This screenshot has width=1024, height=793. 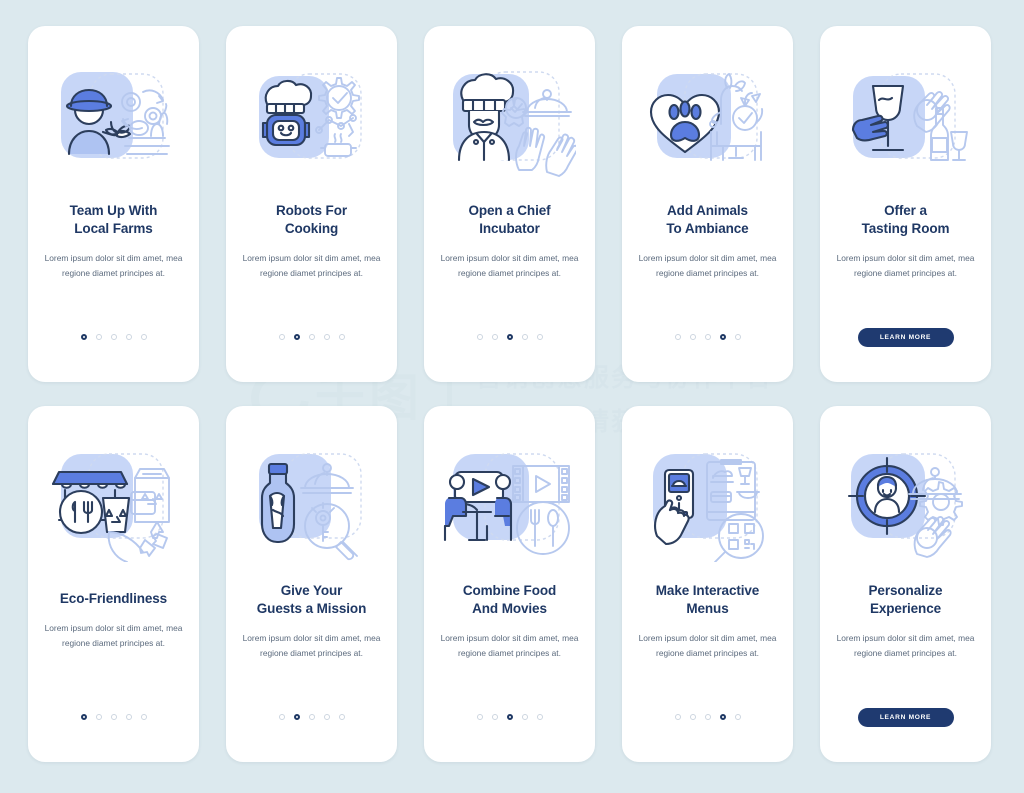 I want to click on card-title-line1: Robots For, so click(x=311, y=210).